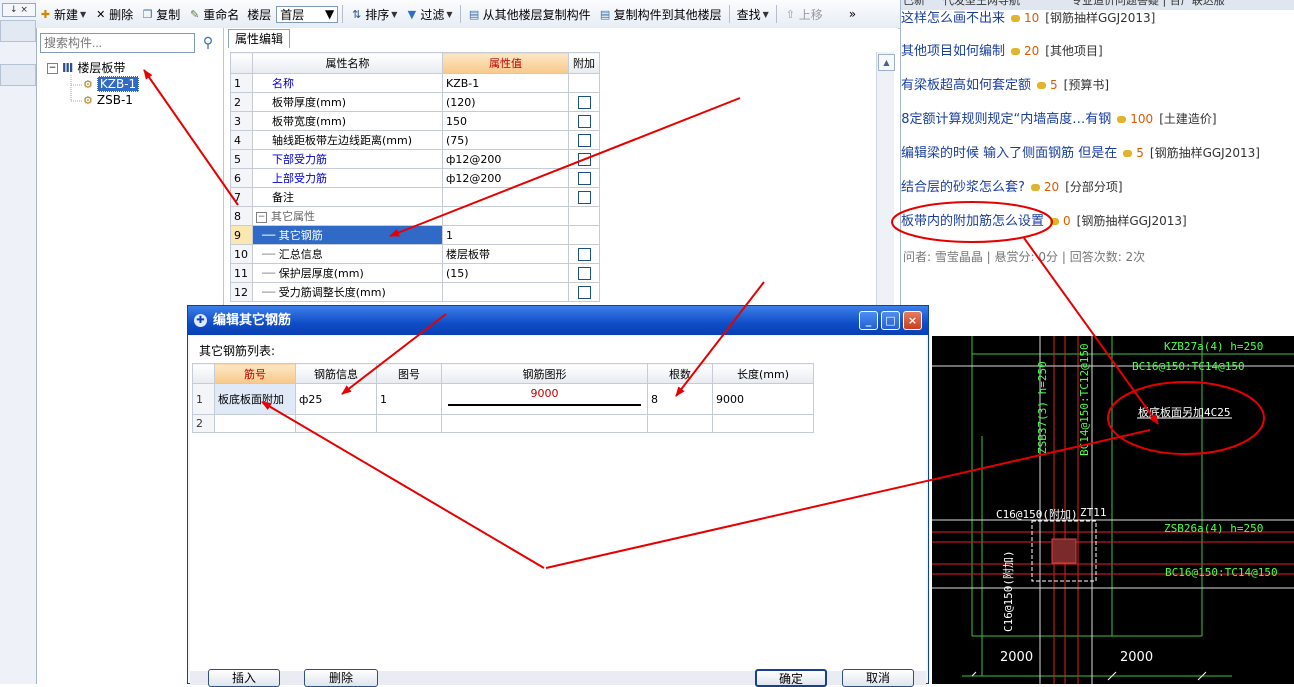 Image resolution: width=1294 pixels, height=687 pixels. I want to click on bar-info-header: 钢筋信息, so click(336, 373).